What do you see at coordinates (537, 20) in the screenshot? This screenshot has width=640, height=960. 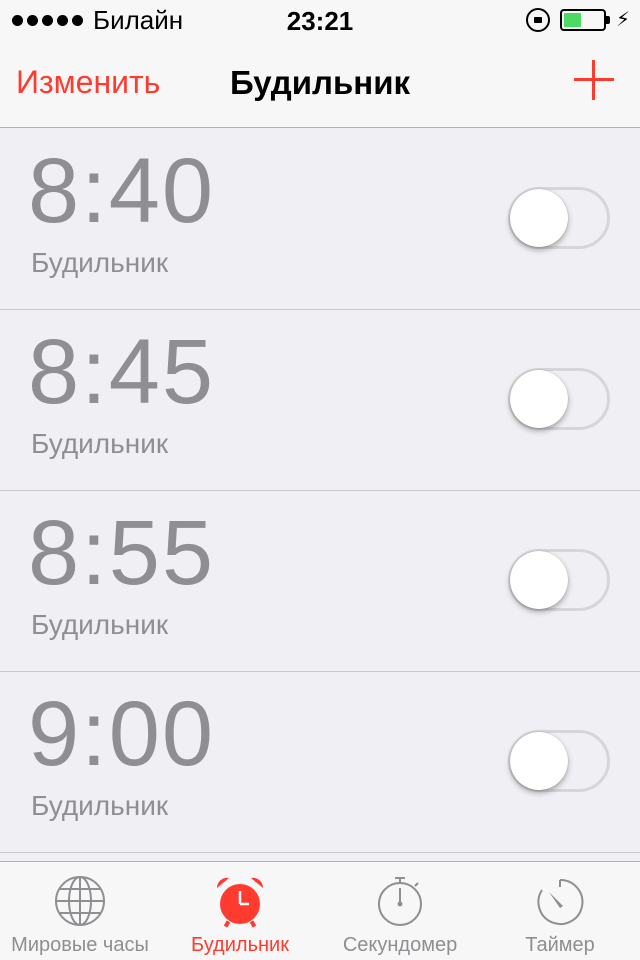 I see `rotation-lock-icon` at bounding box center [537, 20].